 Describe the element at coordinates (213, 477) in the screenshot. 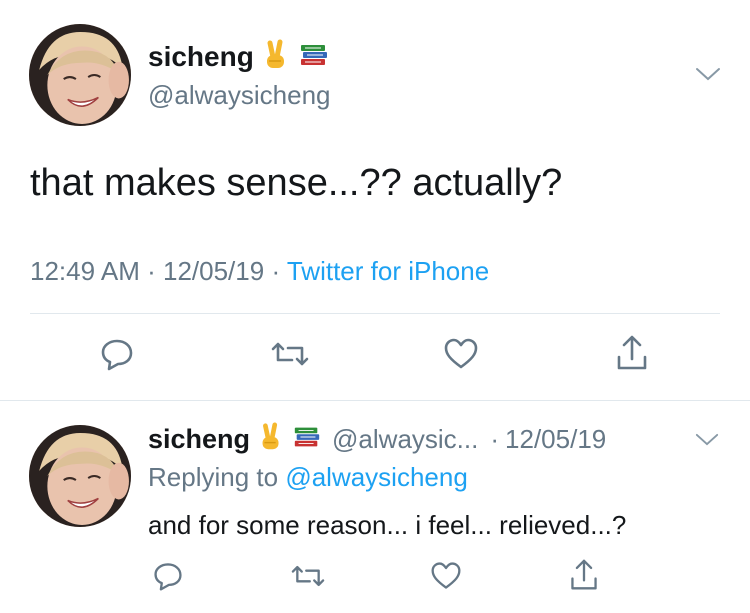

I see `replying-to-label: Replying to` at that location.